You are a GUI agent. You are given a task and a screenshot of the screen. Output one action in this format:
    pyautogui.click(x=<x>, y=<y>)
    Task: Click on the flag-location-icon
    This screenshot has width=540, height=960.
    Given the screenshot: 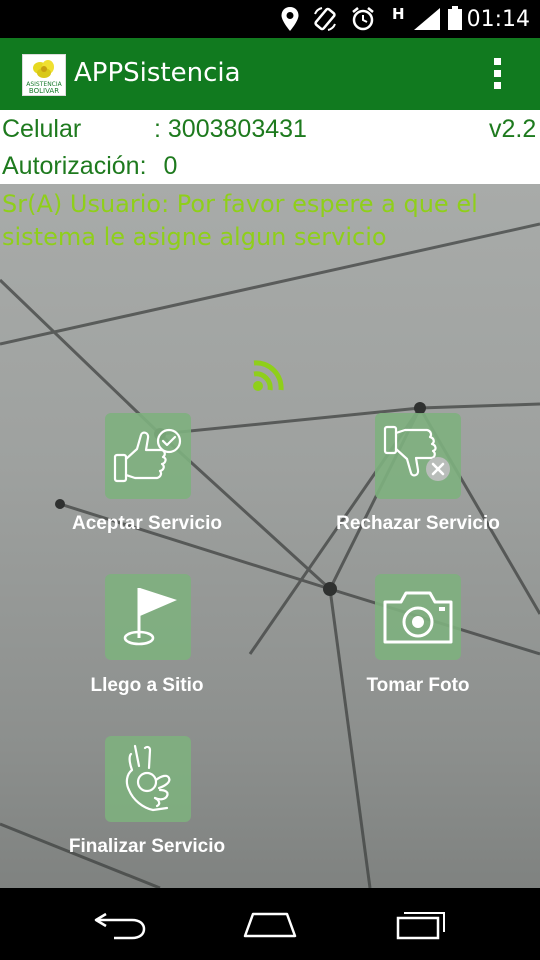 What is the action you would take?
    pyautogui.click(x=150, y=617)
    